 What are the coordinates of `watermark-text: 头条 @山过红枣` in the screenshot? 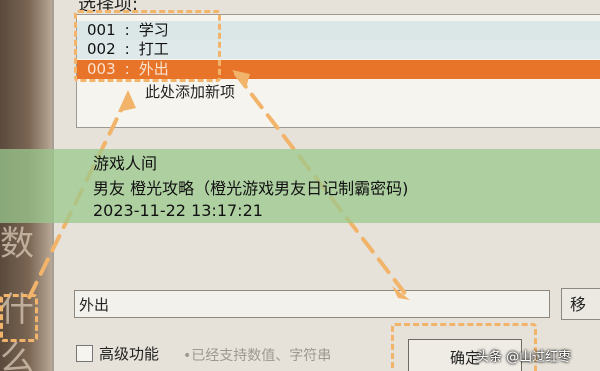 It's located at (524, 357).